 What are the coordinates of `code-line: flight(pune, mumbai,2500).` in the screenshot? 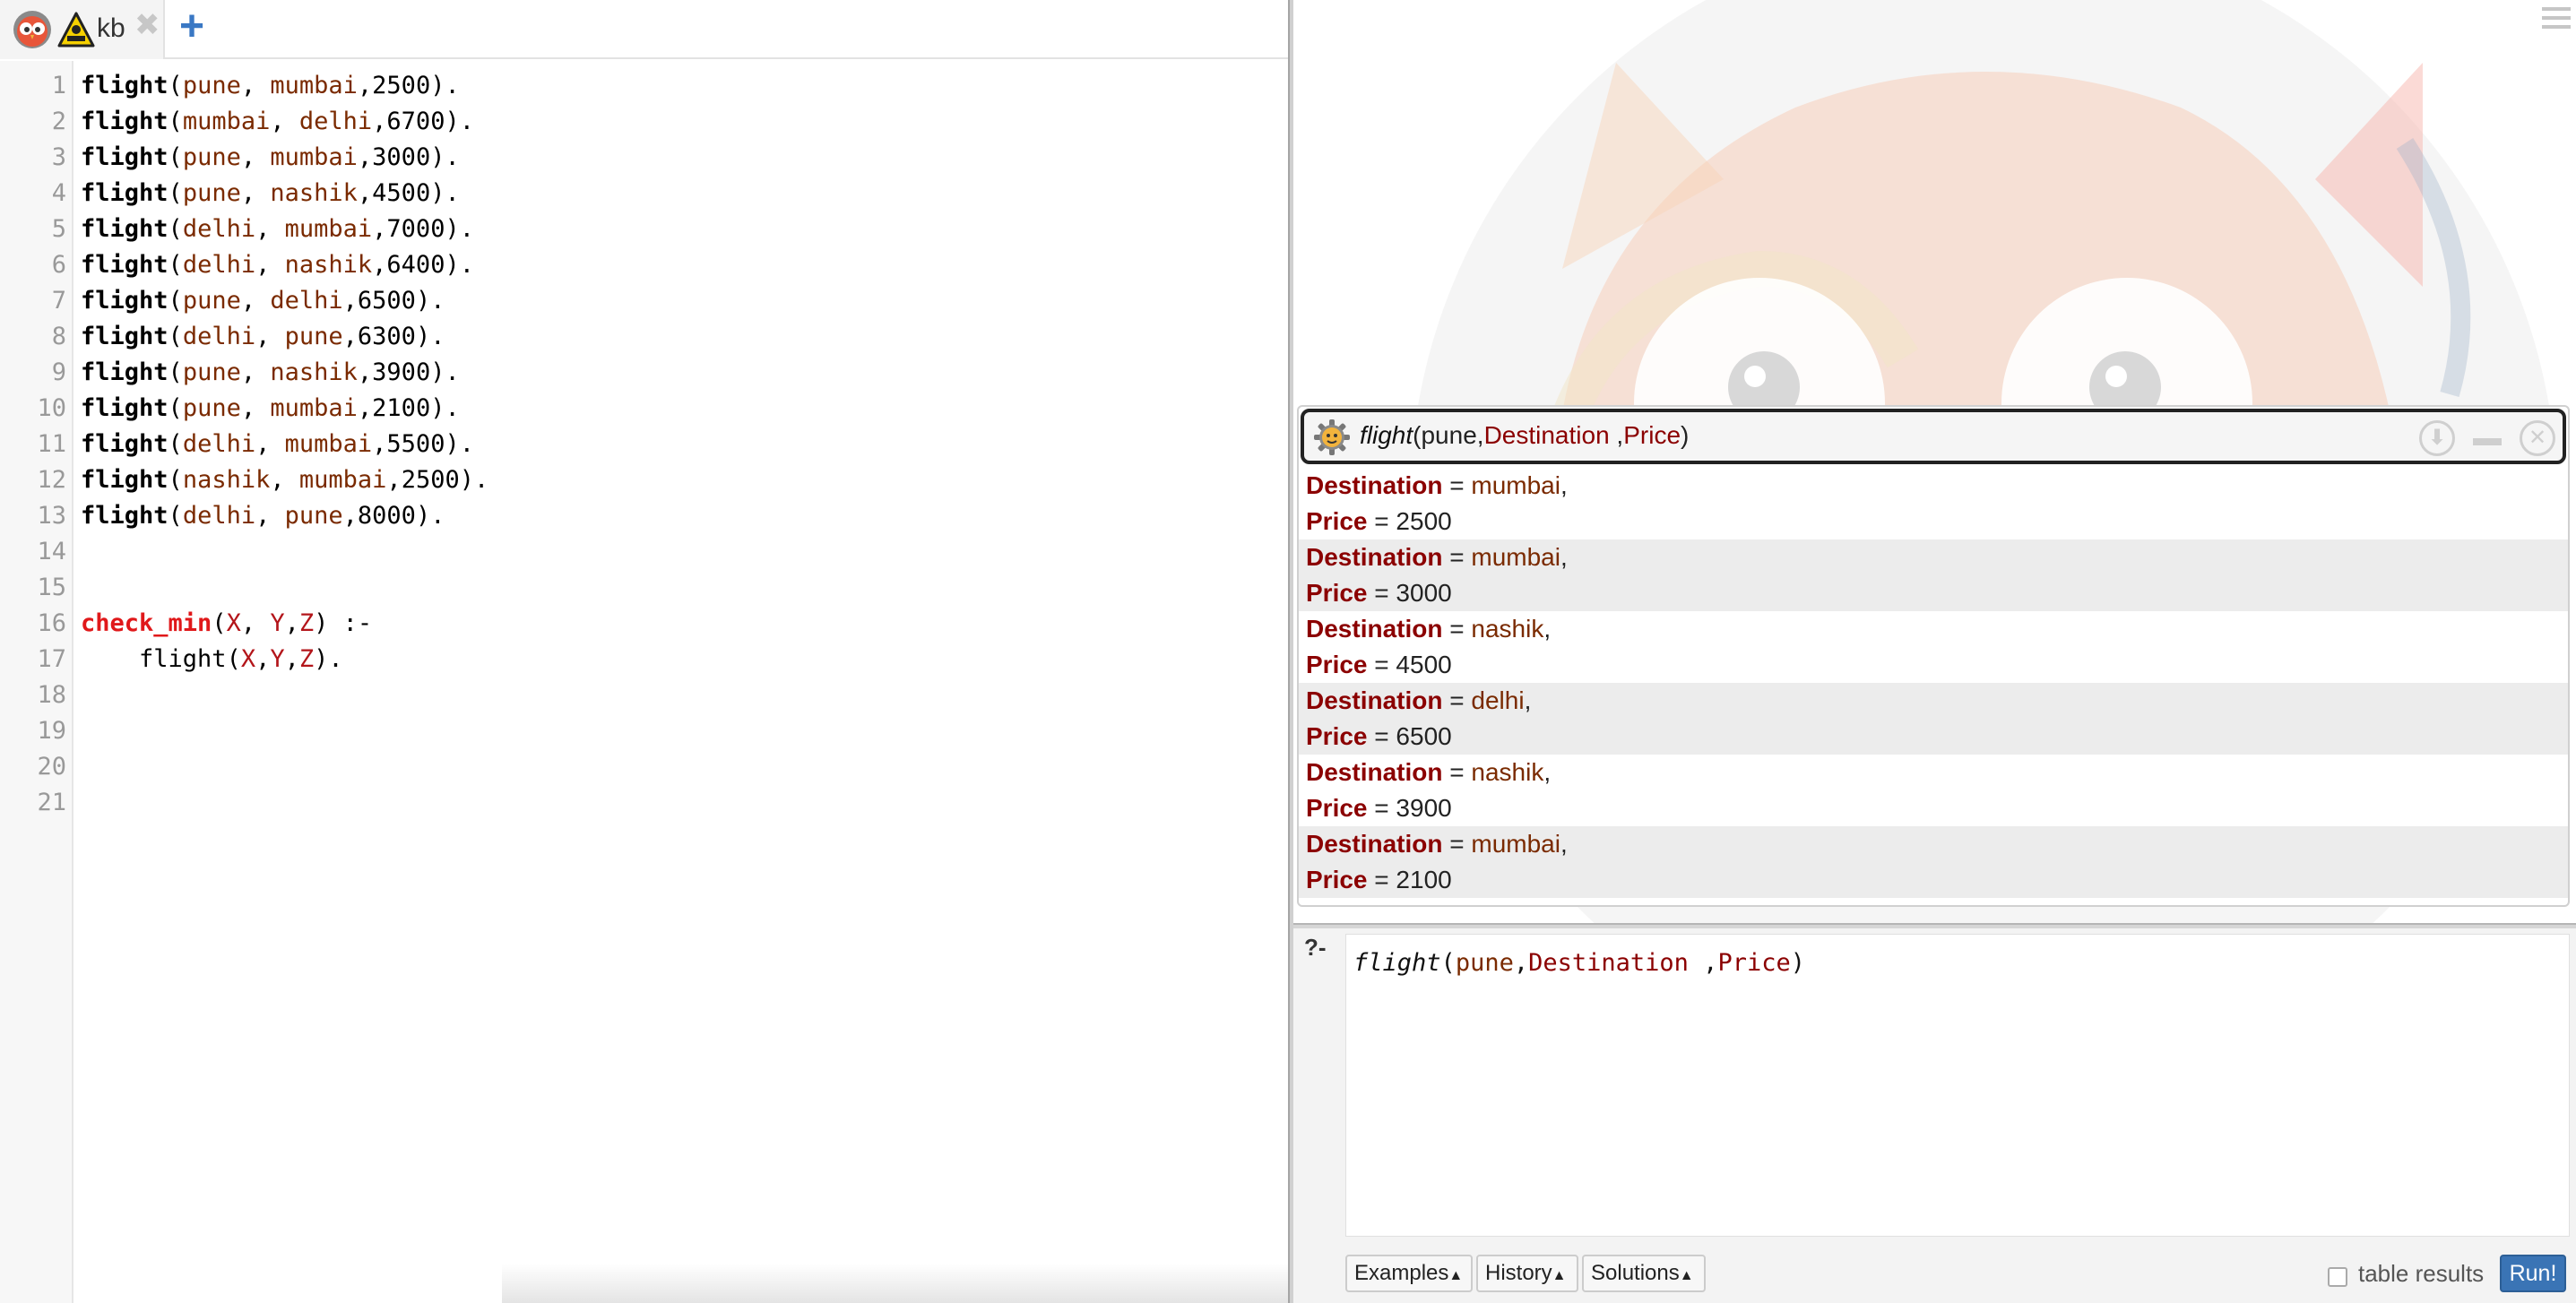 It's located at (270, 85).